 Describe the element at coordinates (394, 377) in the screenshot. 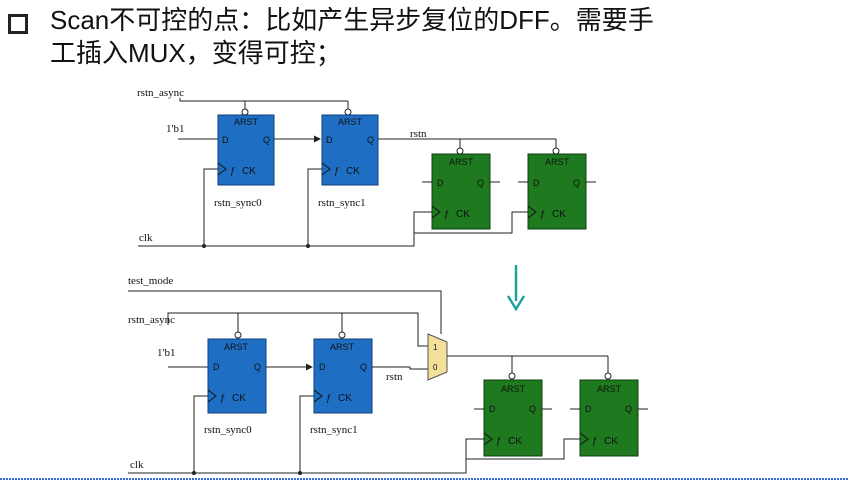

I see `bottom-rstn-label: rstn` at that location.